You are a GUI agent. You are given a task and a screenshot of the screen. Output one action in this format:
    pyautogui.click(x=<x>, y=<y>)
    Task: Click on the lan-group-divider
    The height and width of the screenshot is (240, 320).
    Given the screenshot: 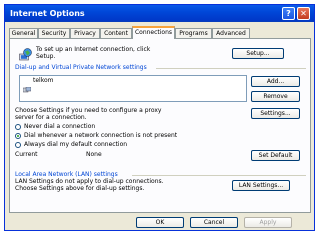 What is the action you would take?
    pyautogui.click(x=219, y=175)
    